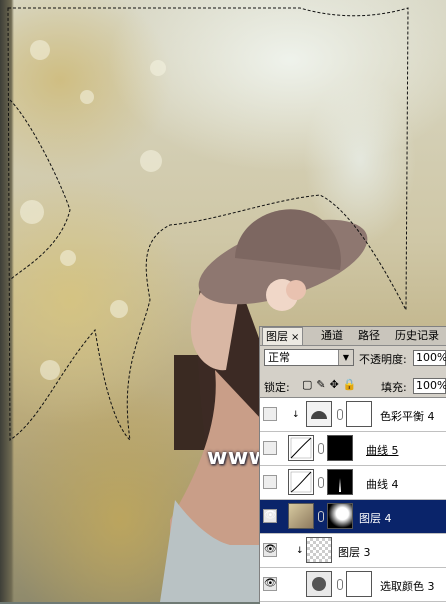  What do you see at coordinates (320, 384) in the screenshot?
I see `lock-brush-icon: ✎` at bounding box center [320, 384].